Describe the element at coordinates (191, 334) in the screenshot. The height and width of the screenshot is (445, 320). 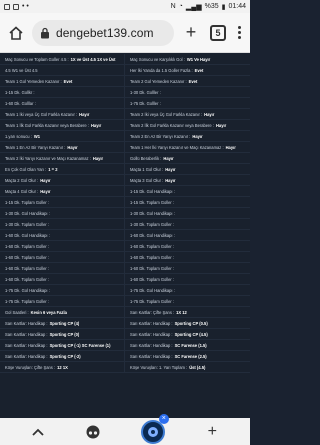
I see `market-value: Sporting CP (4.5)` at that location.